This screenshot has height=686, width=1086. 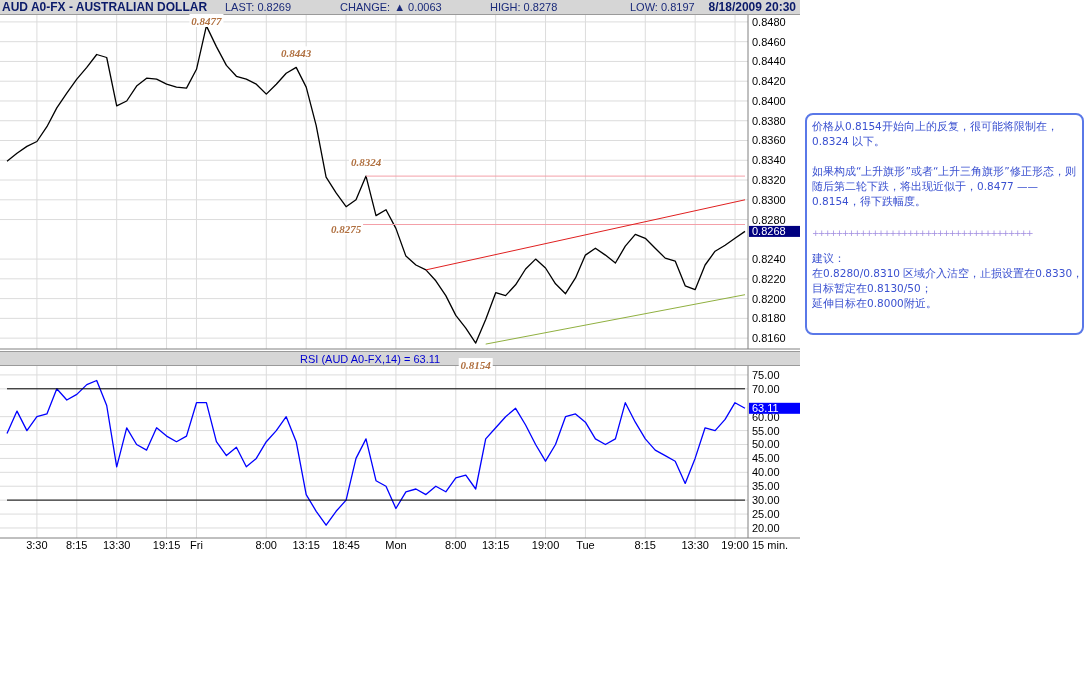 I want to click on advice-line: 目标暂定在0.8130/50；, so click(x=872, y=288).